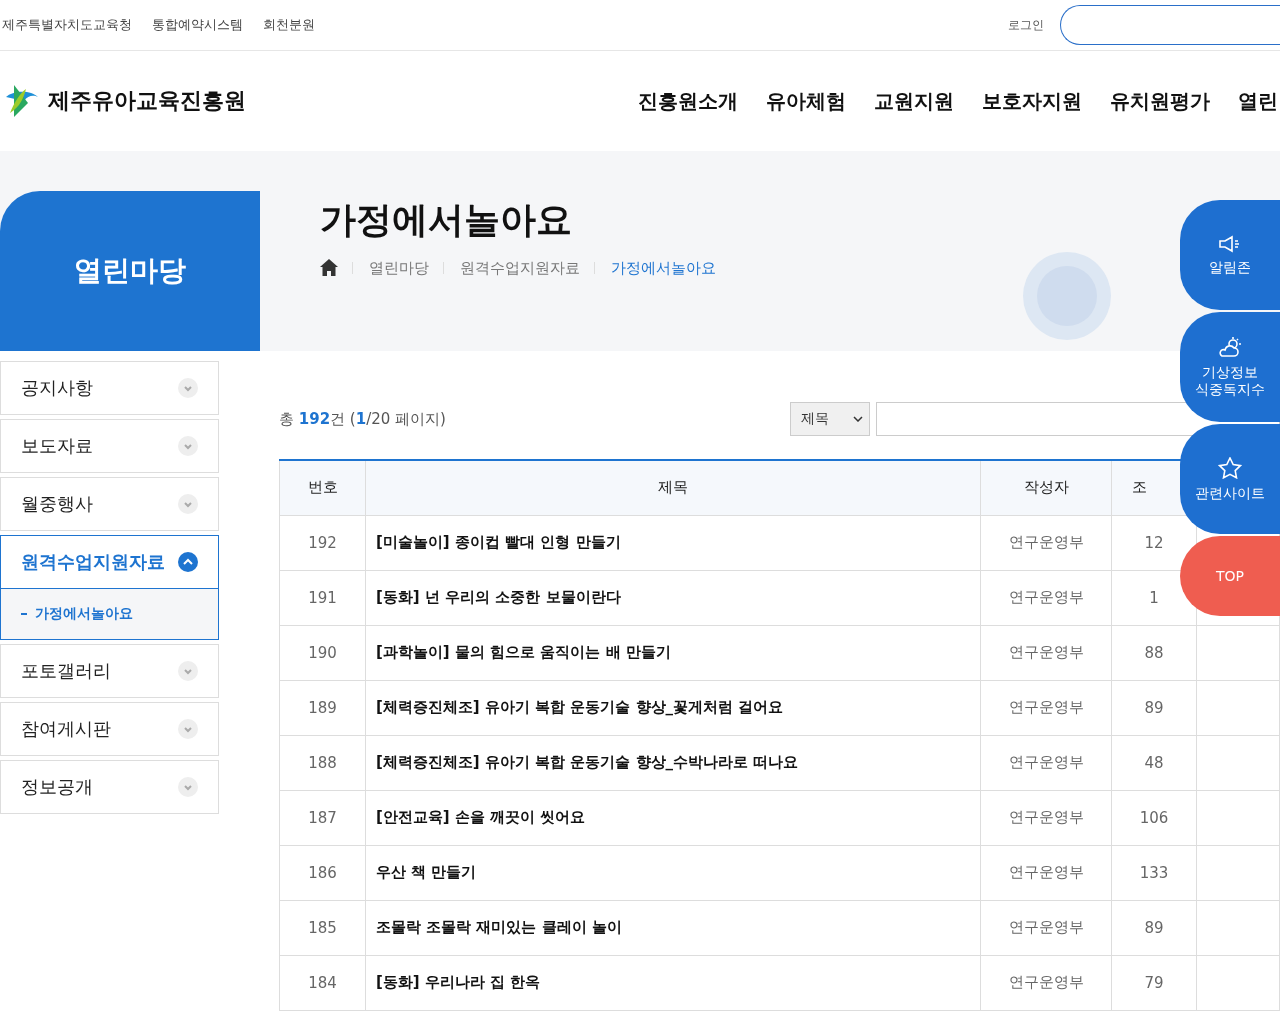 This screenshot has width=1280, height=1024. I want to click on post-title-link: [동화] 넌 우리의 소중한 보물이란다, so click(498, 597).